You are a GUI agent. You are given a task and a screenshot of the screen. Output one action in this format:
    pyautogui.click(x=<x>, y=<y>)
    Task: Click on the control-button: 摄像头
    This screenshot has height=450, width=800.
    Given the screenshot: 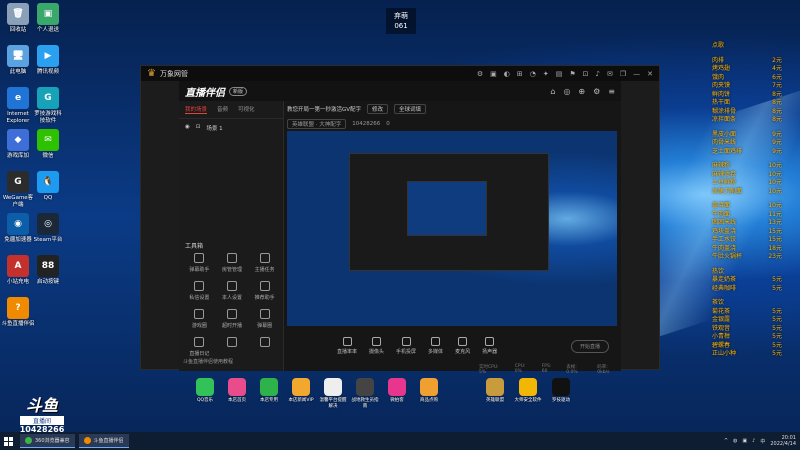 What is the action you would take?
    pyautogui.click(x=376, y=346)
    